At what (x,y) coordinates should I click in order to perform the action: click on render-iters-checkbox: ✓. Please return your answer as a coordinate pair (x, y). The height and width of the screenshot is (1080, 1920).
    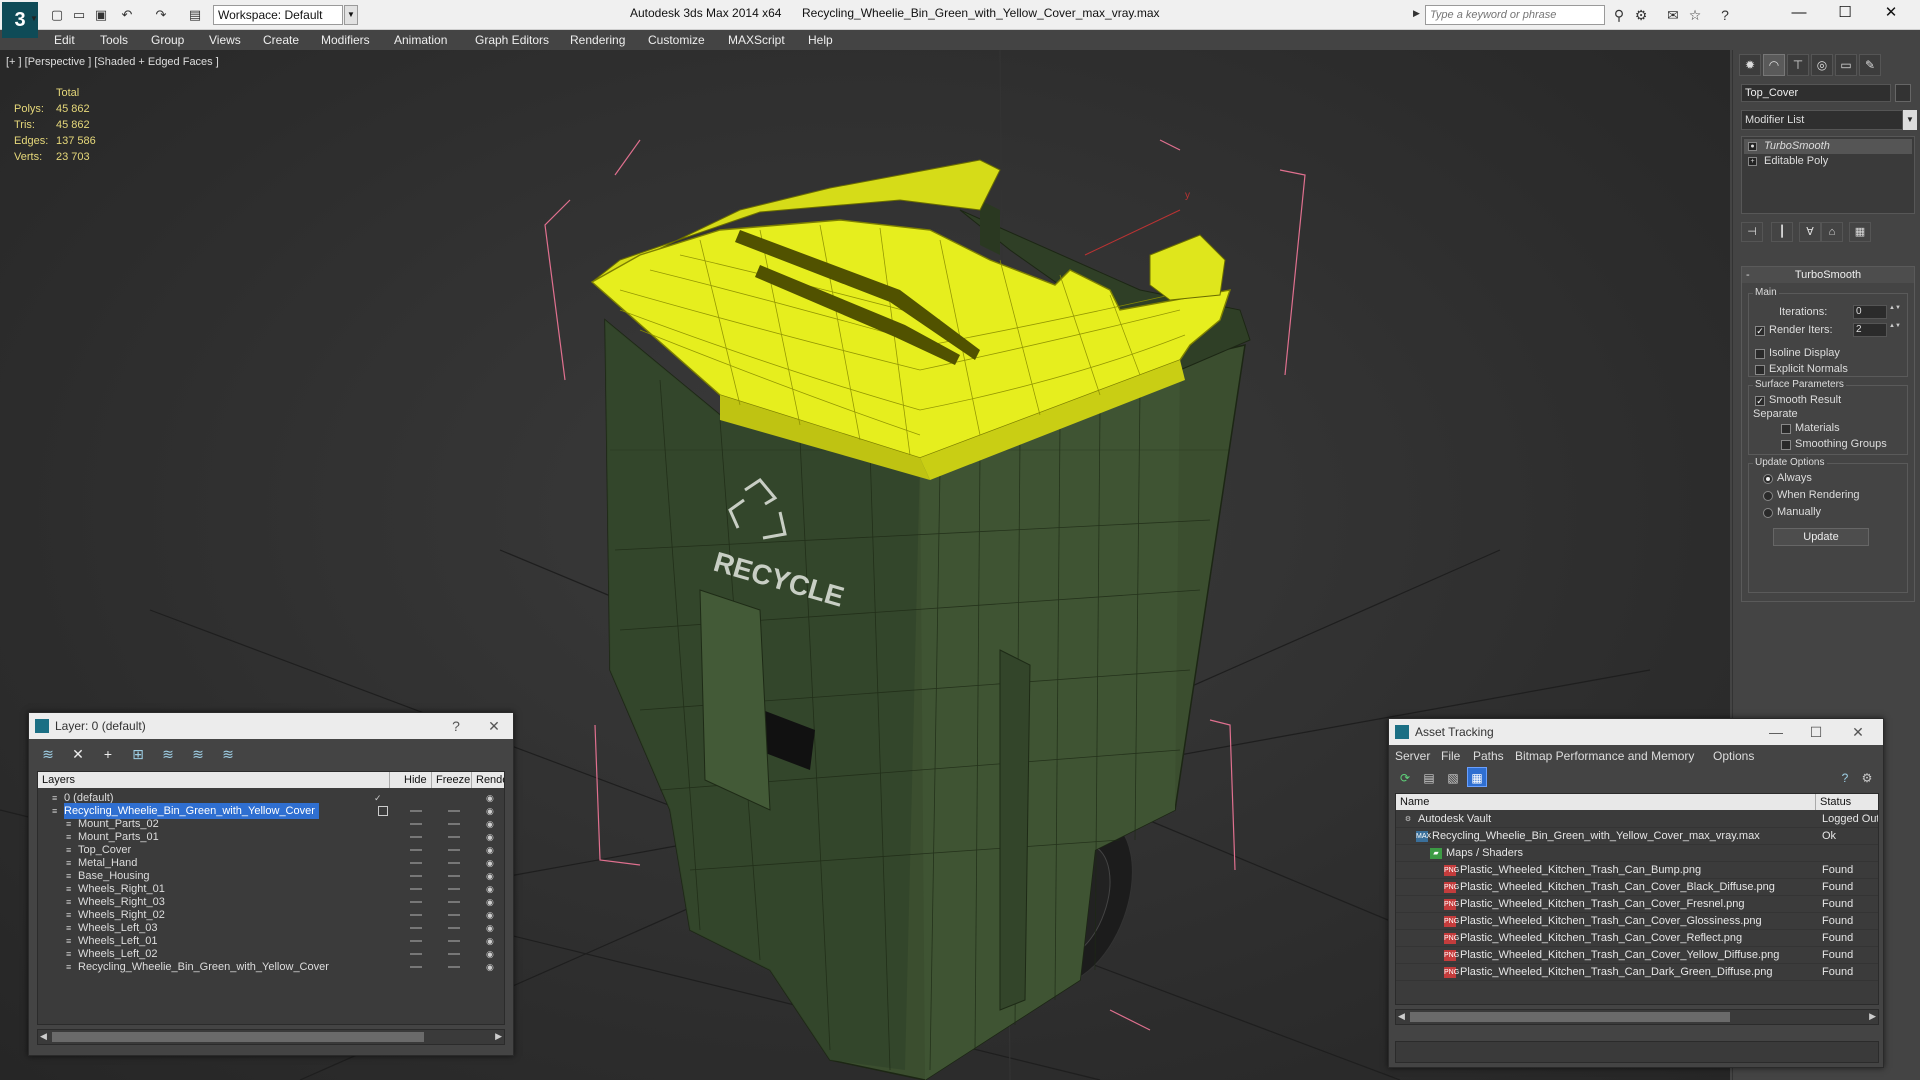
    Looking at the image, I should click on (1760, 331).